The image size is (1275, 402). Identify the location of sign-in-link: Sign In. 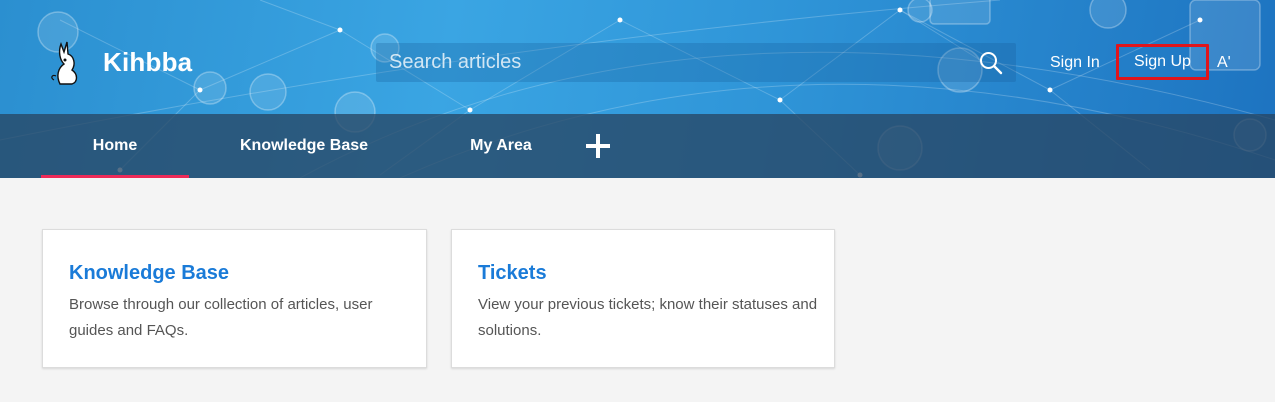
(1075, 63).